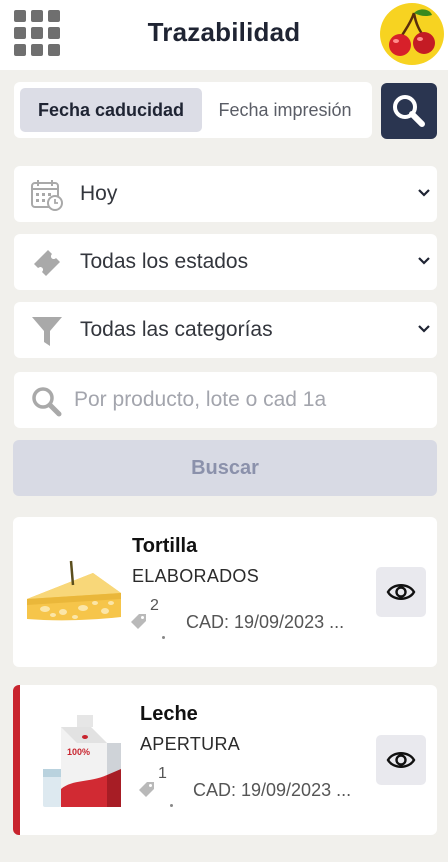 The width and height of the screenshot is (448, 862). What do you see at coordinates (196, 576) in the screenshot?
I see `product-category: ELABORADOS` at bounding box center [196, 576].